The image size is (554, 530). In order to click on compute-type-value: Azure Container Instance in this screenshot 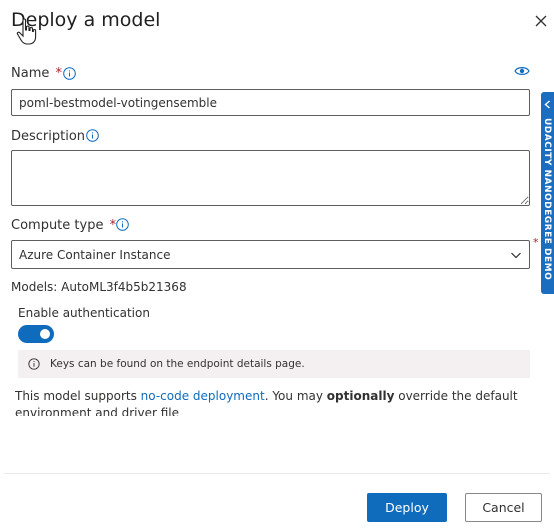, I will do `click(95, 254)`.